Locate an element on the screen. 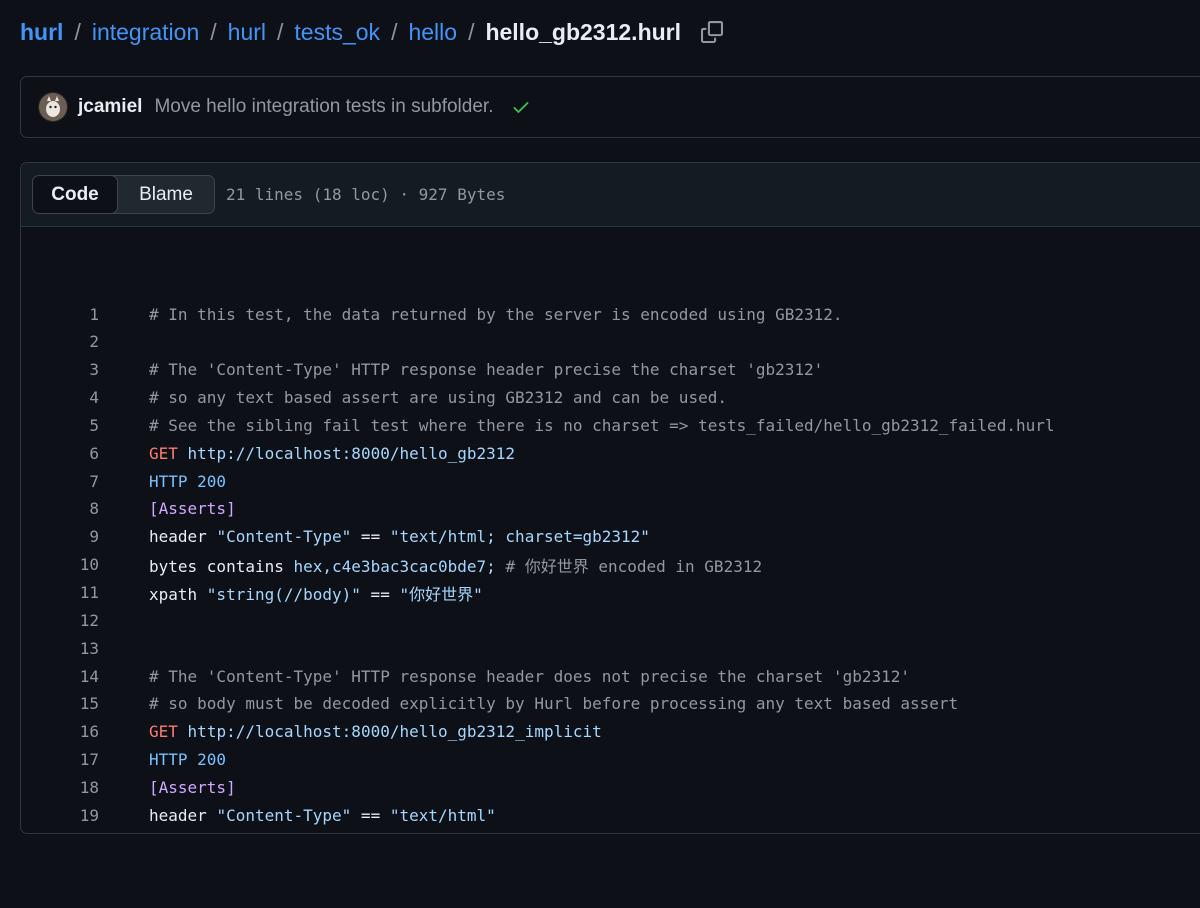 Image resolution: width=1200 pixels, height=908 pixels. code-token-string: hex,c4e3bac3cac0bde7; is located at coordinates (394, 566).